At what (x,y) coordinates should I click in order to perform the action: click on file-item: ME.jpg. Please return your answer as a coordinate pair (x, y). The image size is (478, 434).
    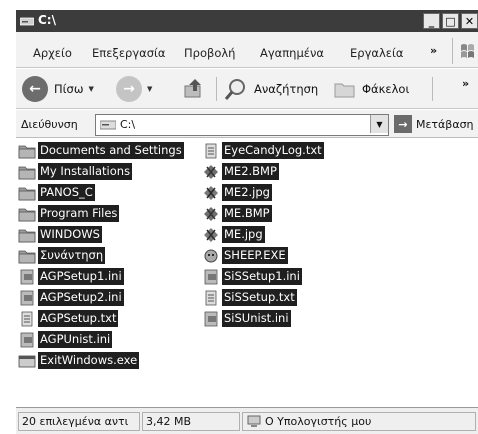
    Looking at the image, I should click on (233, 234).